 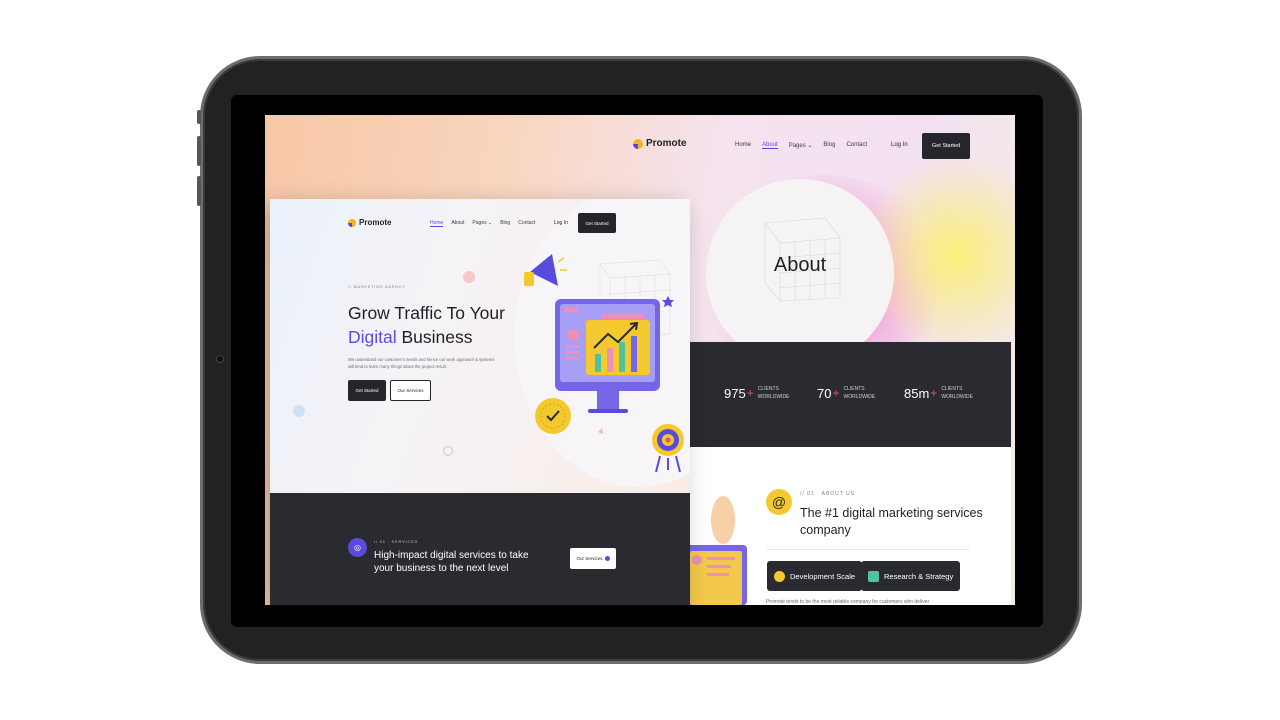 I want to click on services-icon: ◎, so click(x=357, y=547).